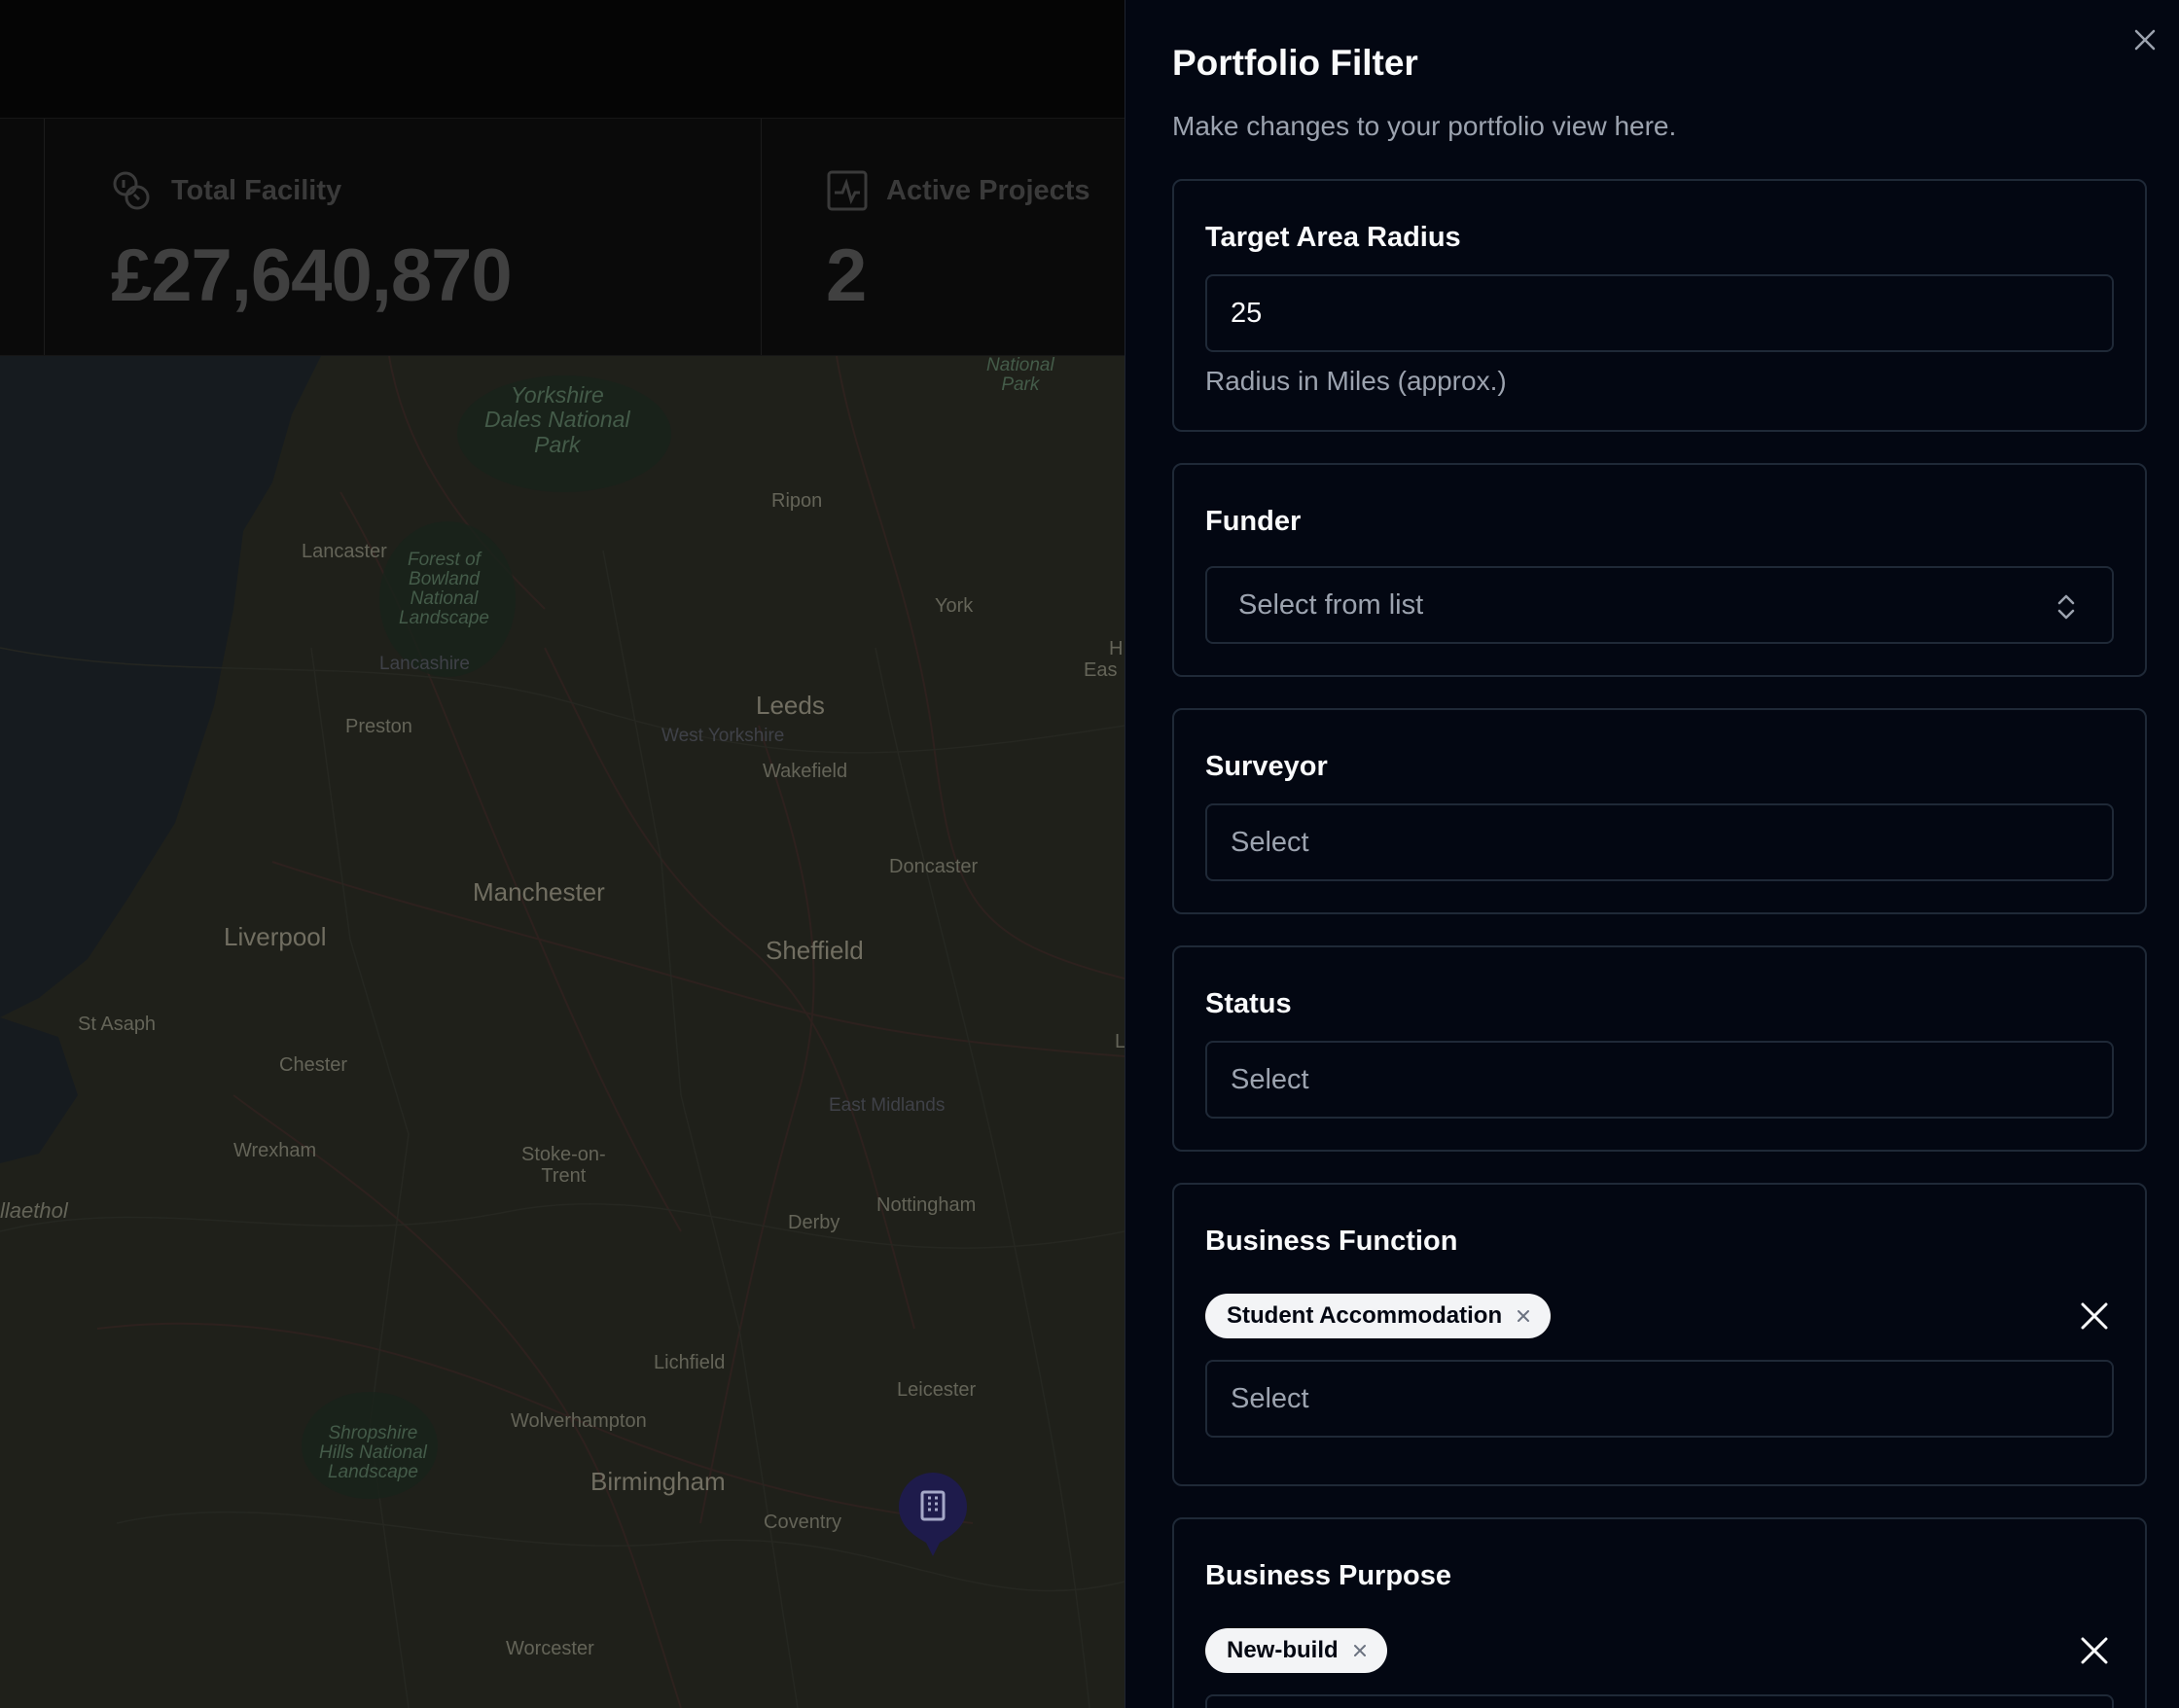 The width and height of the screenshot is (2179, 1708). What do you see at coordinates (1660, 313) in the screenshot?
I see `radius-input: 25` at bounding box center [1660, 313].